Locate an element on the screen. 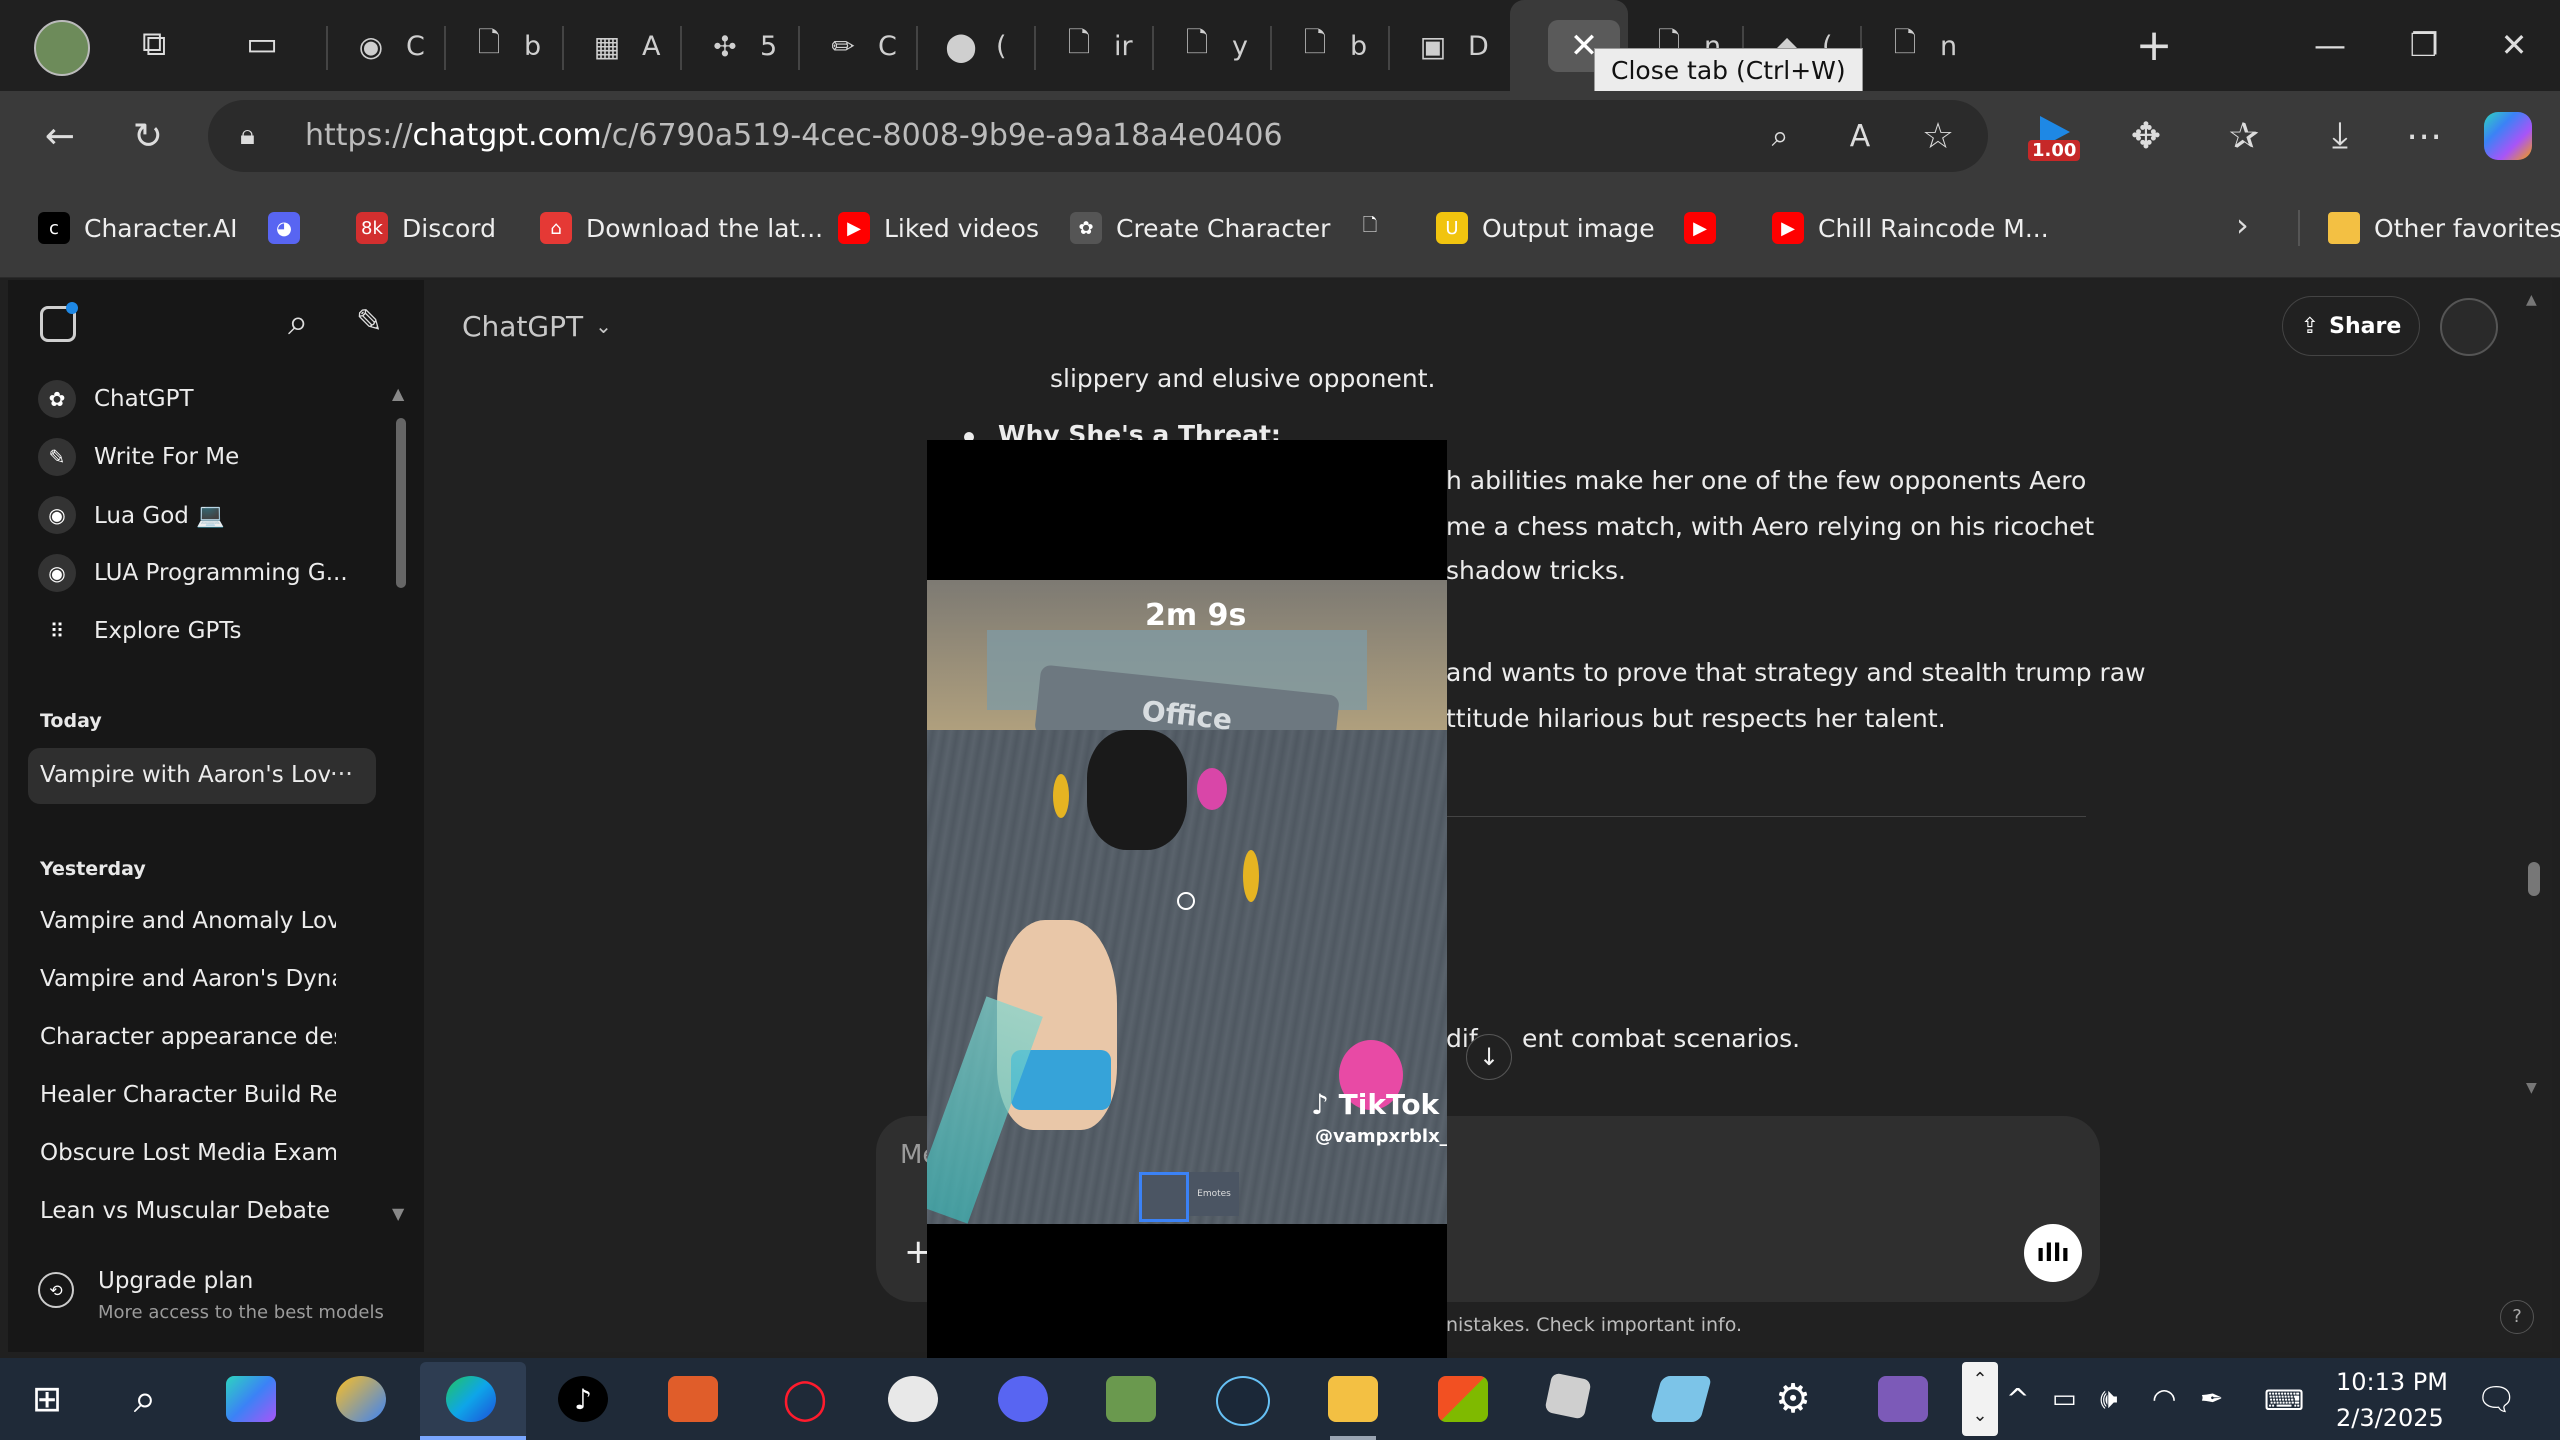  sidebar-scroll-up-icon: ▲ is located at coordinates (398, 393).